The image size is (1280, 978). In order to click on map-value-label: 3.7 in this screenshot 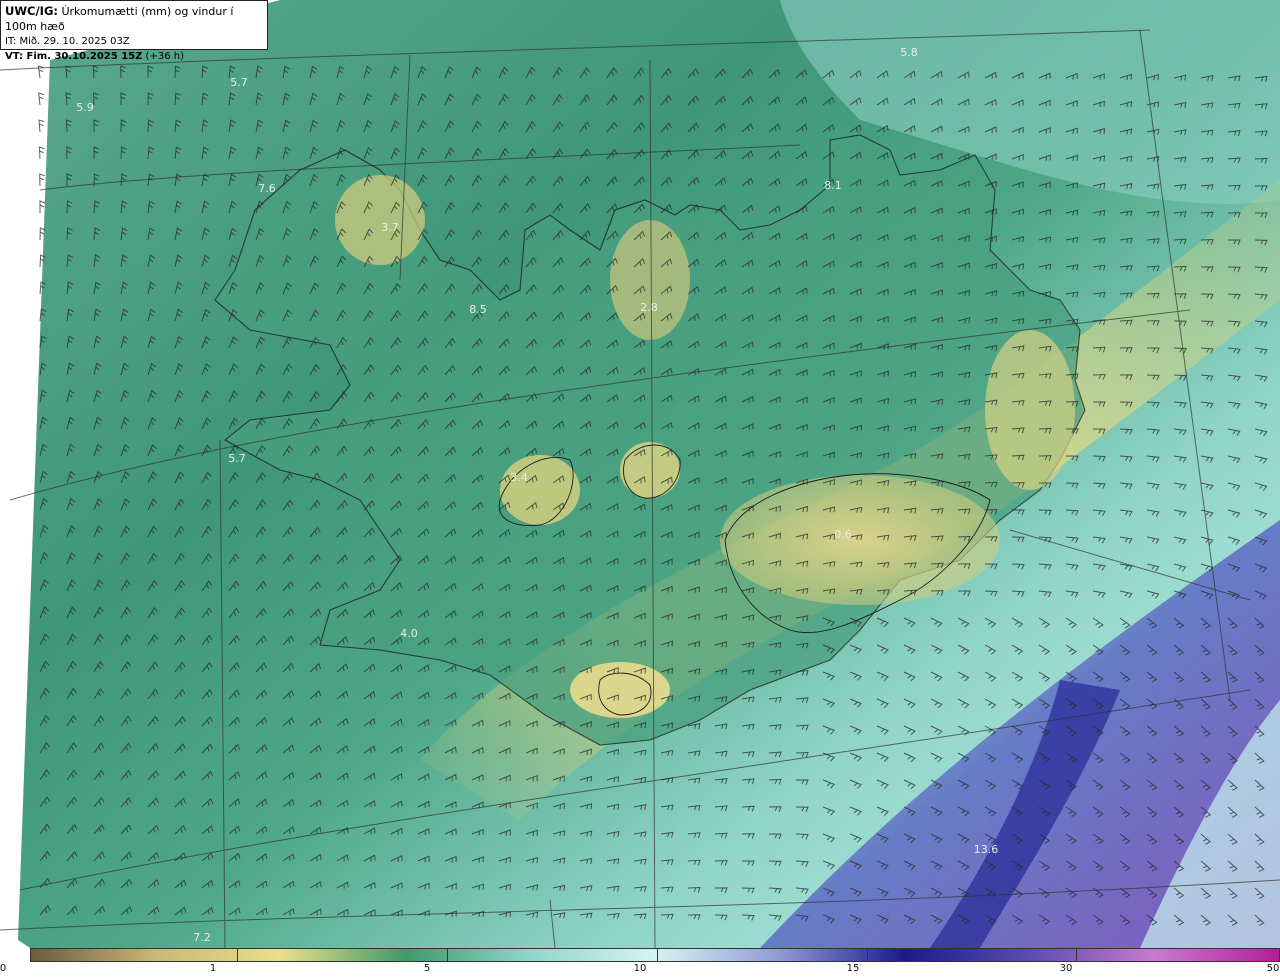, I will do `click(390, 227)`.